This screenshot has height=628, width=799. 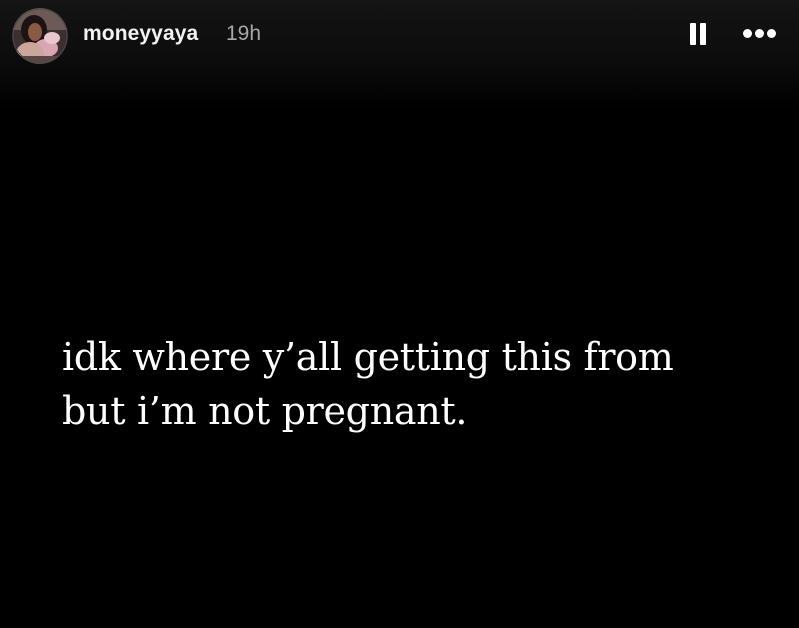 I want to click on story-text-line: idk where y’all getting this from, so click(x=368, y=357).